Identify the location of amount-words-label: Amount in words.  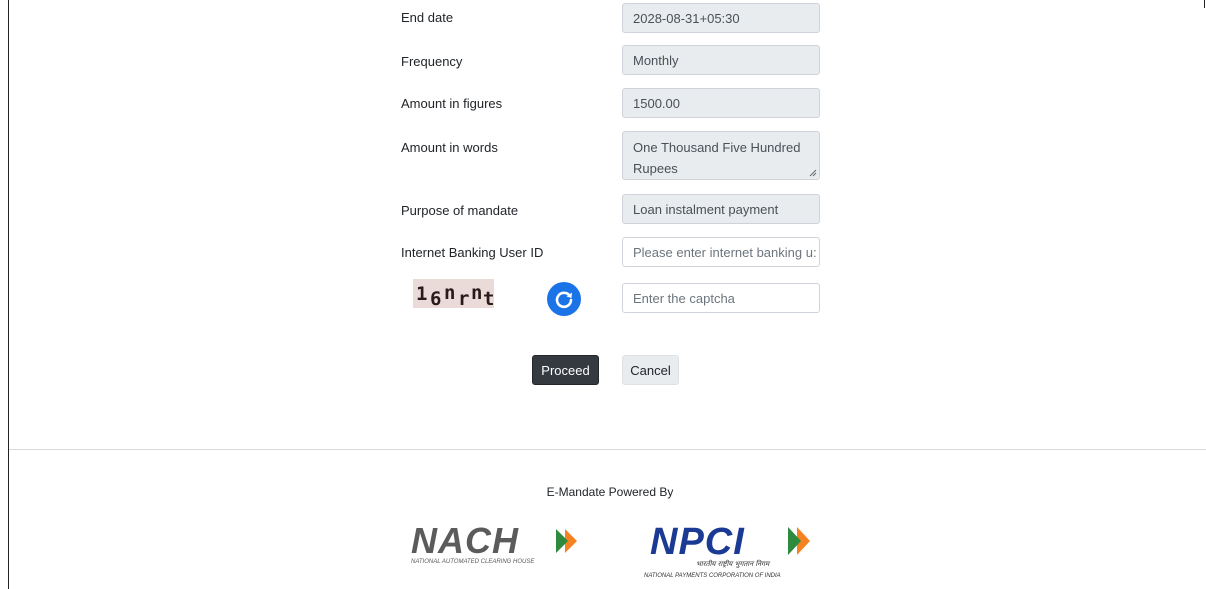
(449, 147).